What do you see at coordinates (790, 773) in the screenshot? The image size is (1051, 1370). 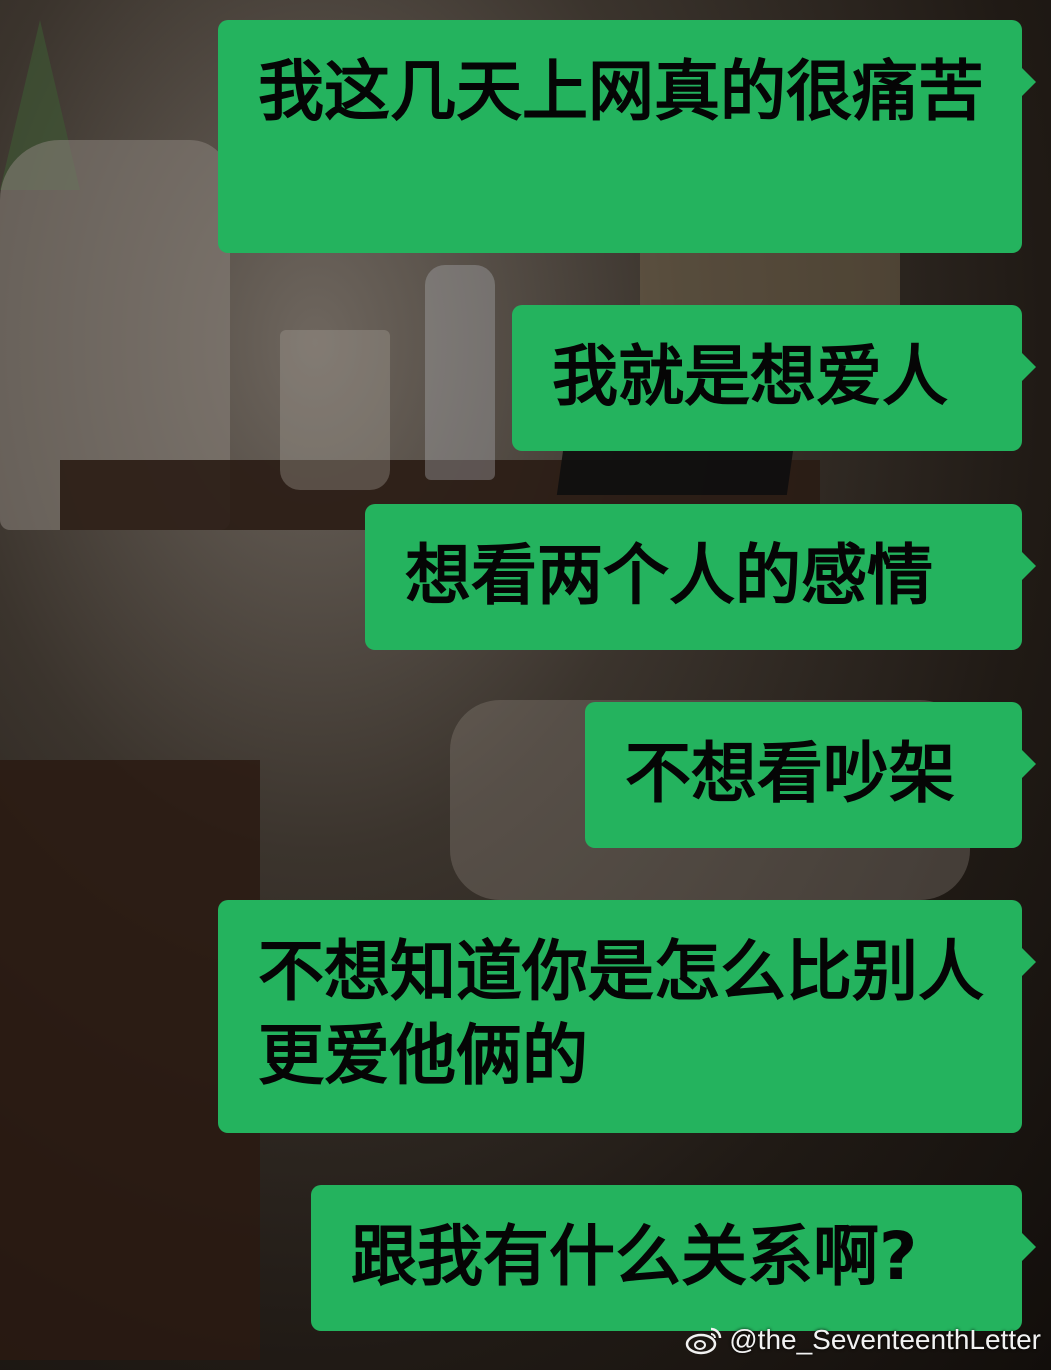 I see `message-text: 不想看吵架` at bounding box center [790, 773].